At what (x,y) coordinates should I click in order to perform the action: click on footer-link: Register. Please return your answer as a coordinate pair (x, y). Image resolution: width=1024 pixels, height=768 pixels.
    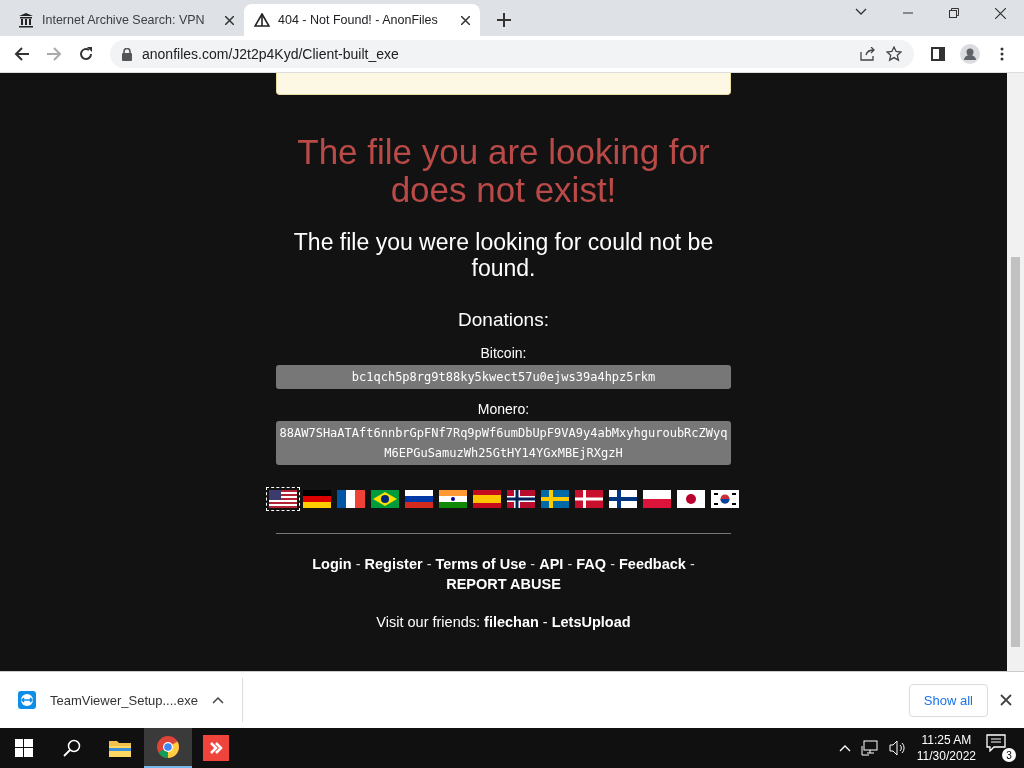
    Looking at the image, I should click on (393, 564).